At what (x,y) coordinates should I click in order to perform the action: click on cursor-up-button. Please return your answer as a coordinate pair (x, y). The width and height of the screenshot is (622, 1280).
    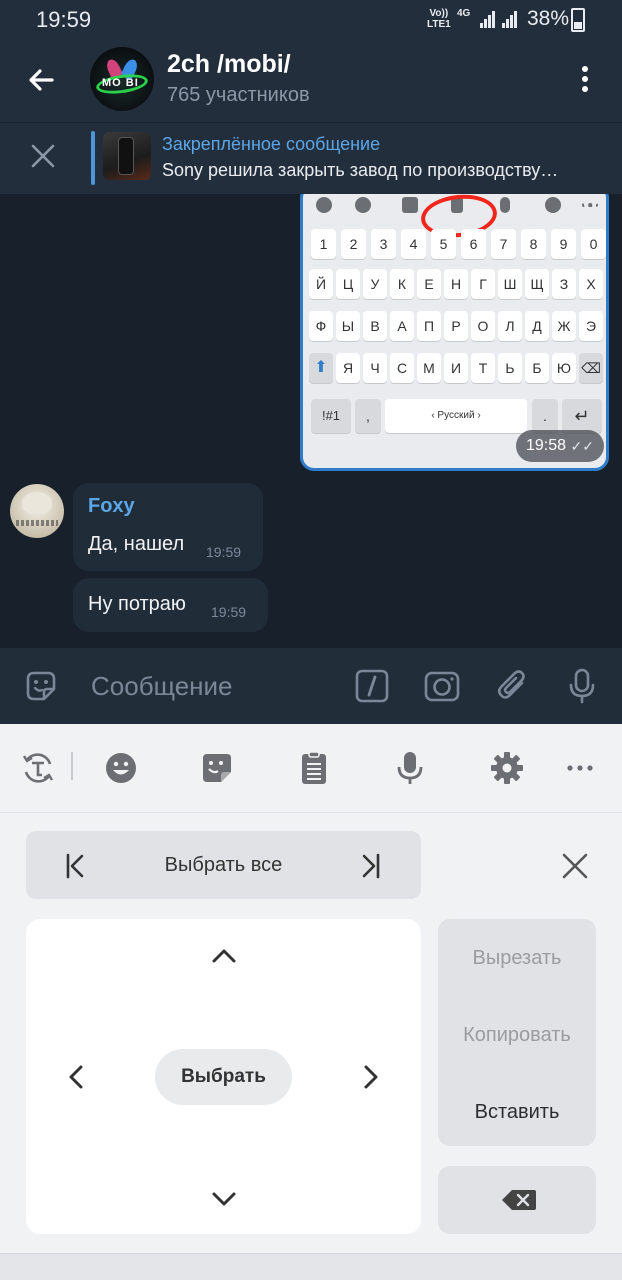
    Looking at the image, I should click on (224, 956).